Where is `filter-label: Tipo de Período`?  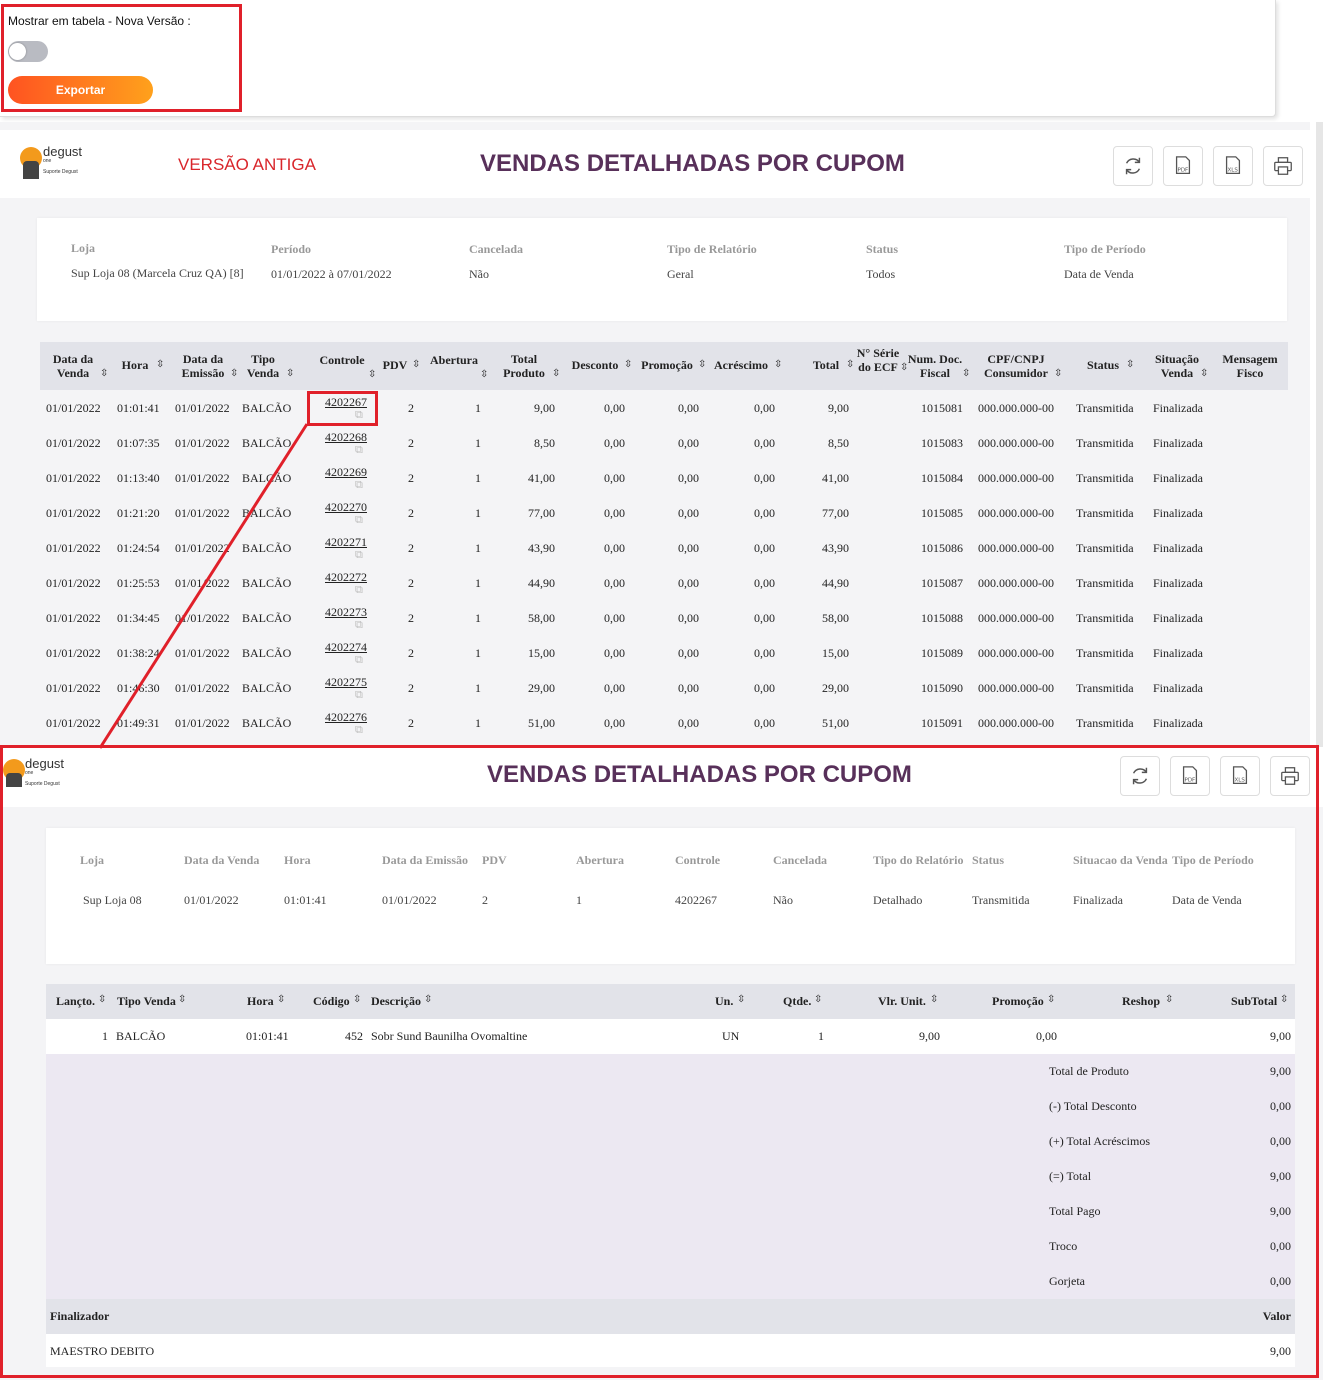 filter-label: Tipo de Período is located at coordinates (1105, 249).